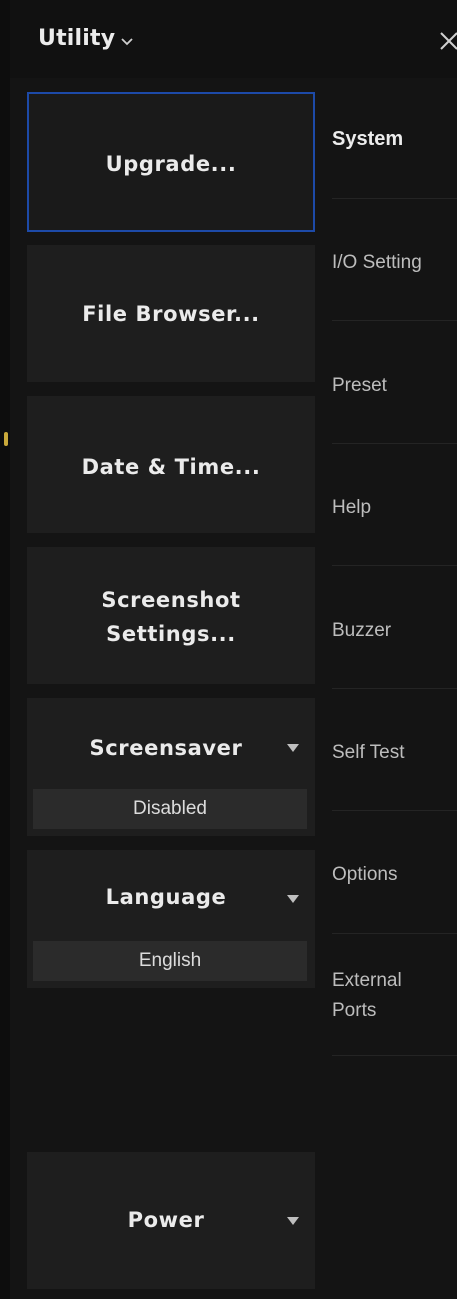 The image size is (457, 1299). I want to click on nav-item-external-ports-line1: External, so click(367, 980).